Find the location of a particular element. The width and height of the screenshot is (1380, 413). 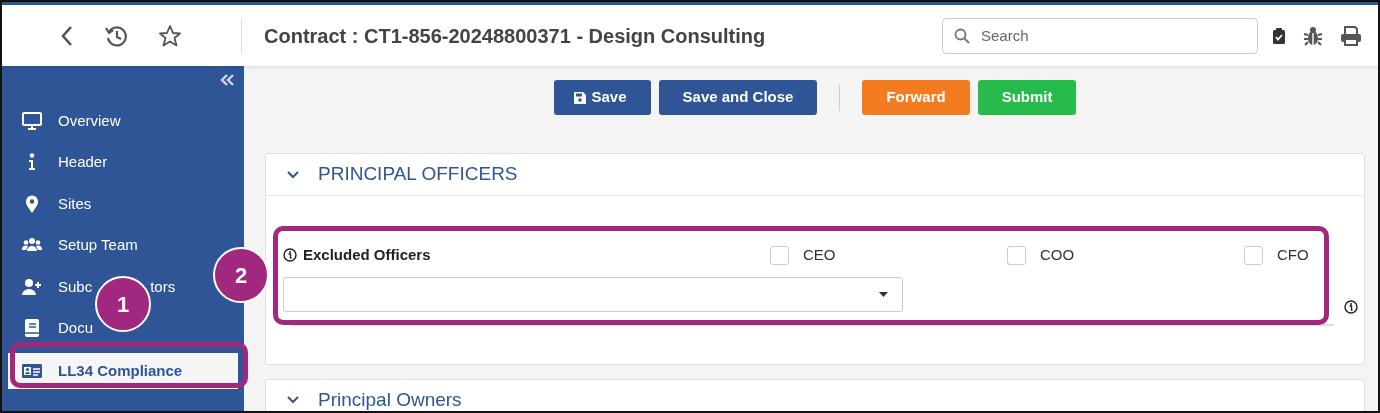

save-icon is located at coordinates (579, 97).